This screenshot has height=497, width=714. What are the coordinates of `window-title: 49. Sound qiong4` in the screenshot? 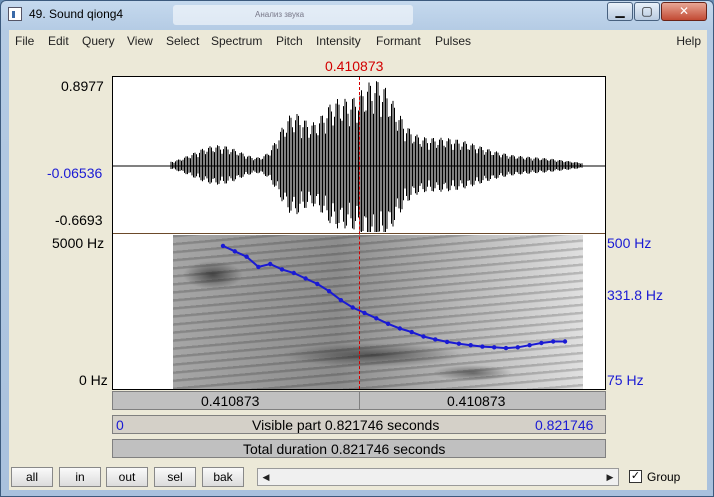 It's located at (76, 14).